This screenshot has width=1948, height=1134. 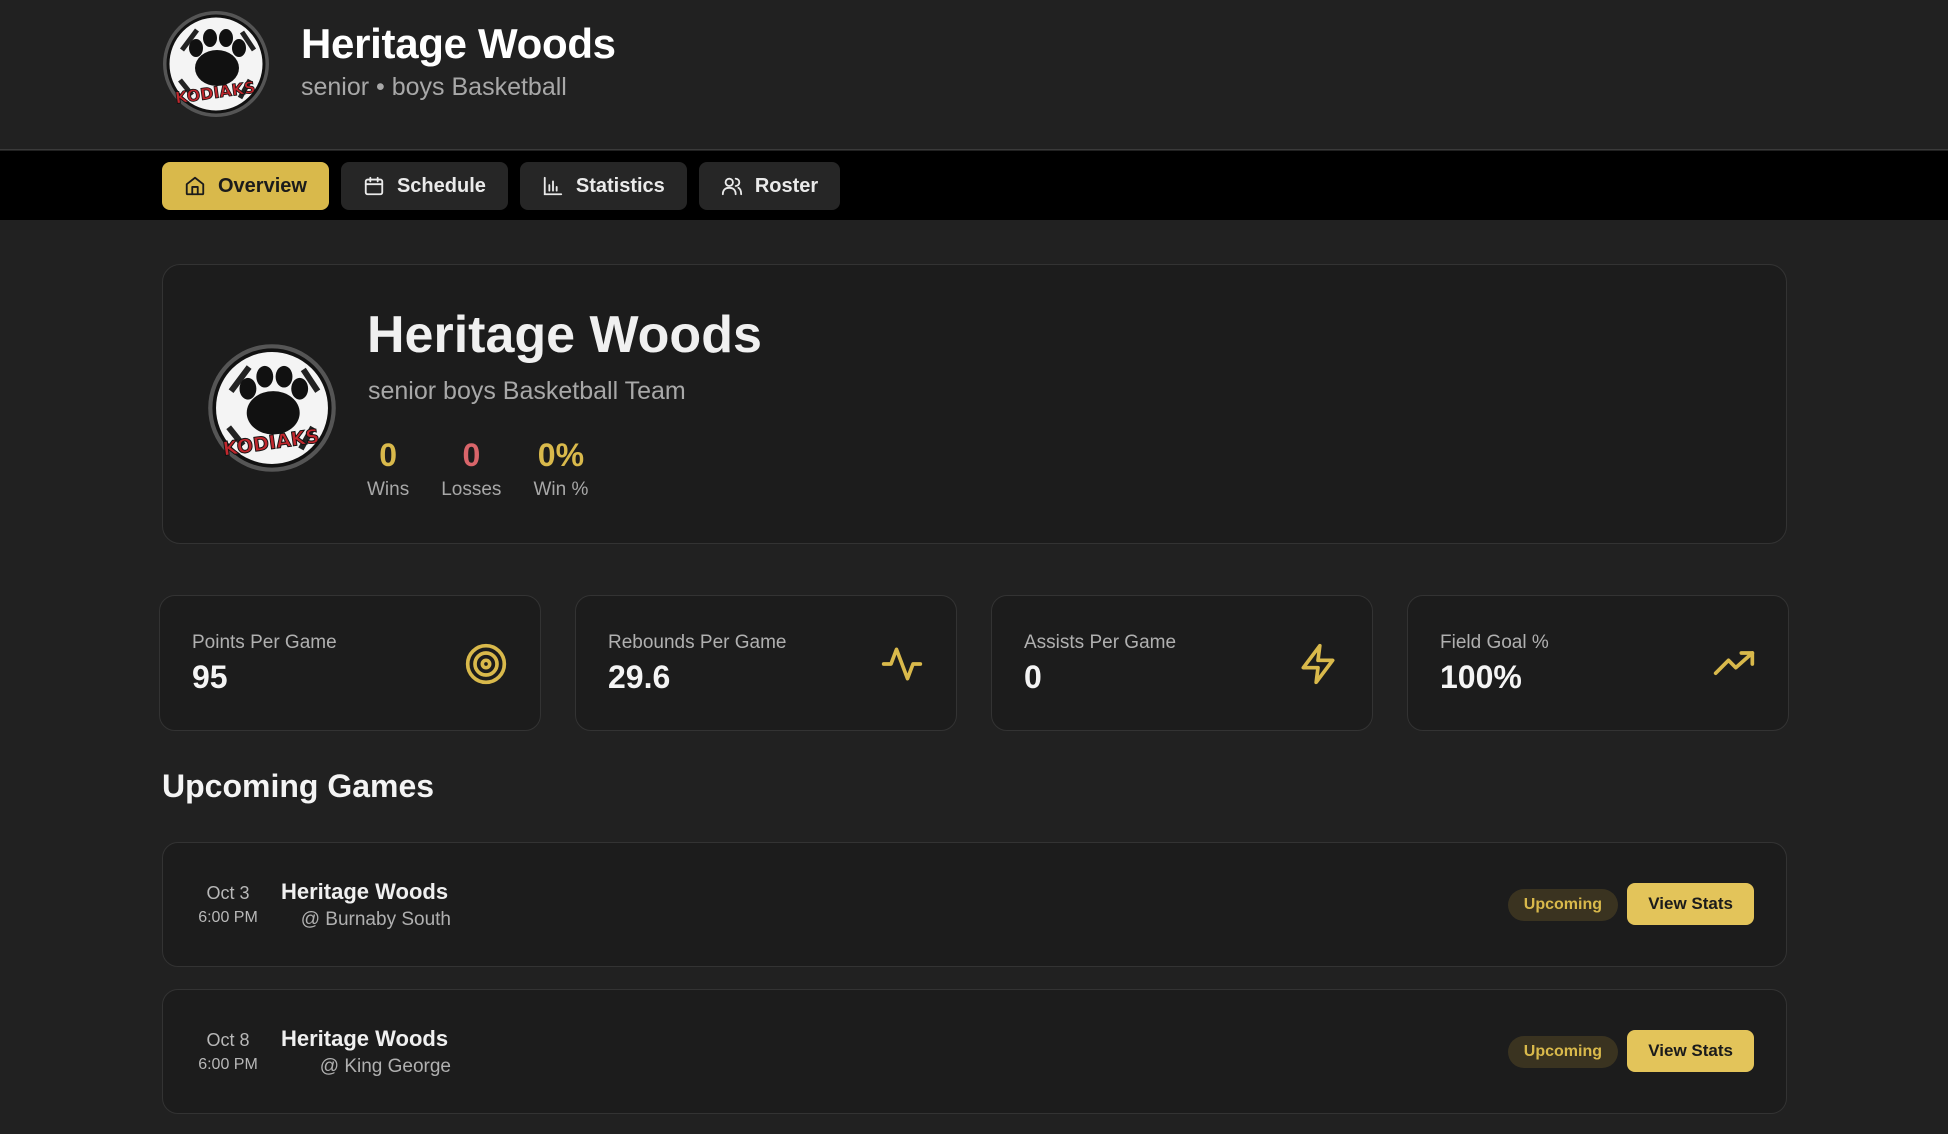 What do you see at coordinates (1481, 677) in the screenshot?
I see `stat-value: 100%` at bounding box center [1481, 677].